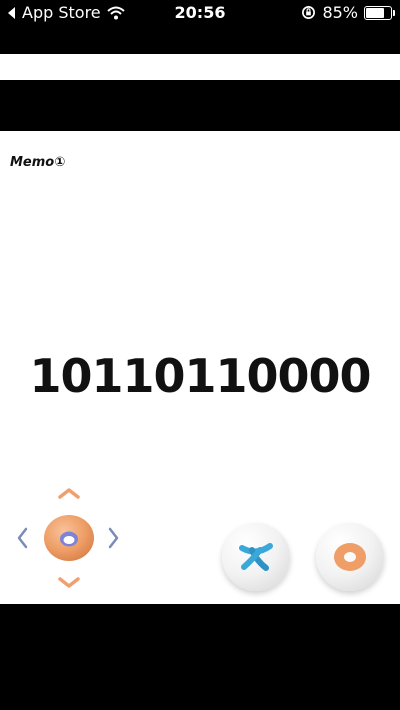 This screenshot has height=710, width=400. I want to click on battery-percent: 85%, so click(340, 12).